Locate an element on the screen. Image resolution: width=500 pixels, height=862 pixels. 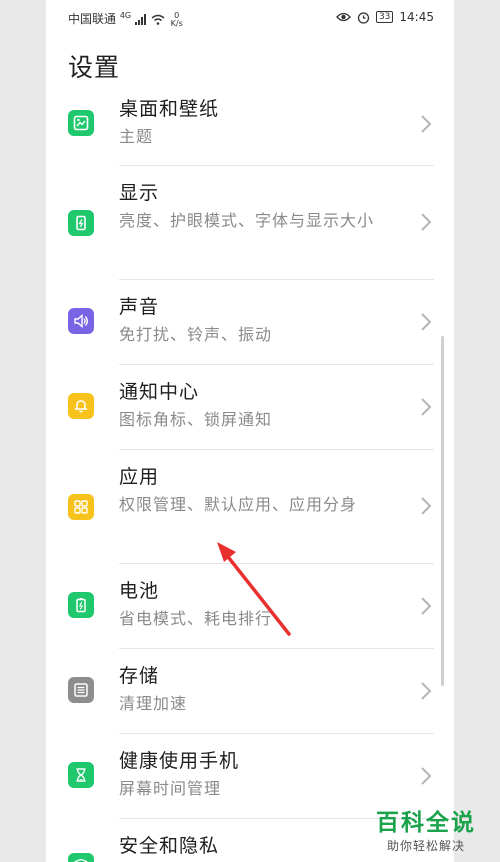
settings-item-apps: 应用 权限管理、默认应用、应用分身 is located at coordinates (250, 507).